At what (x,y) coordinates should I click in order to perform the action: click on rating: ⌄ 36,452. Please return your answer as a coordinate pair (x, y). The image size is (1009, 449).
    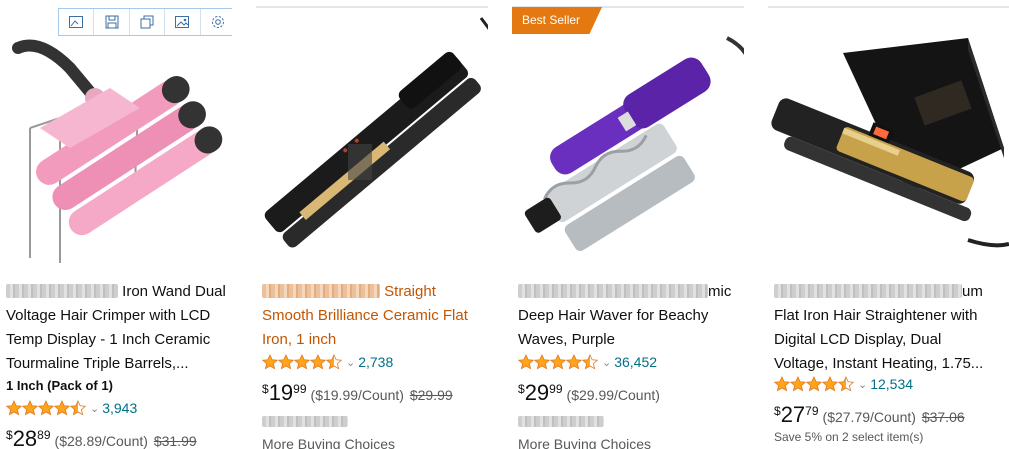
    Looking at the image, I should click on (587, 362).